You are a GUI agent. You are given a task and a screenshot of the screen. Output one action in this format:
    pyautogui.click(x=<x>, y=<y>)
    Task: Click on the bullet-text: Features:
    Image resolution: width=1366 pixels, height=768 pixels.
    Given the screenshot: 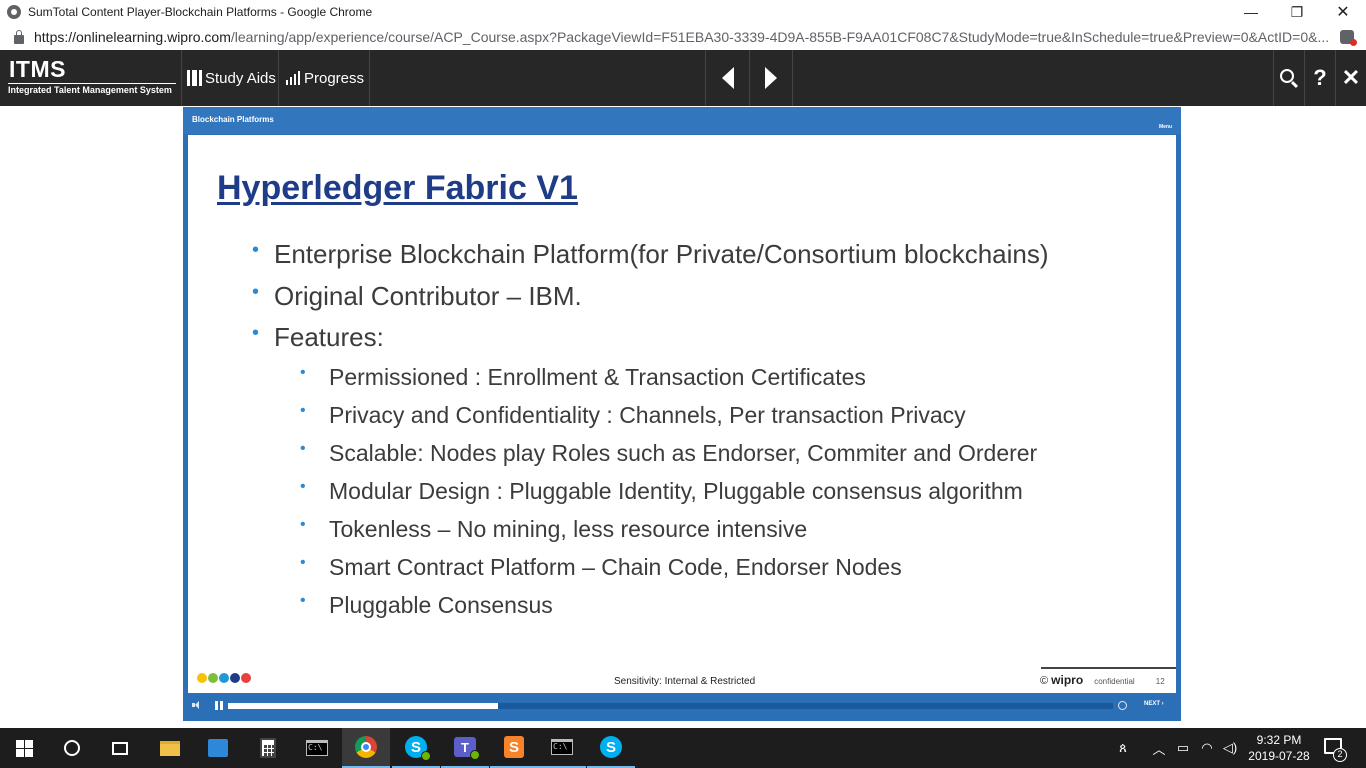 What is the action you would take?
    pyautogui.click(x=329, y=337)
    